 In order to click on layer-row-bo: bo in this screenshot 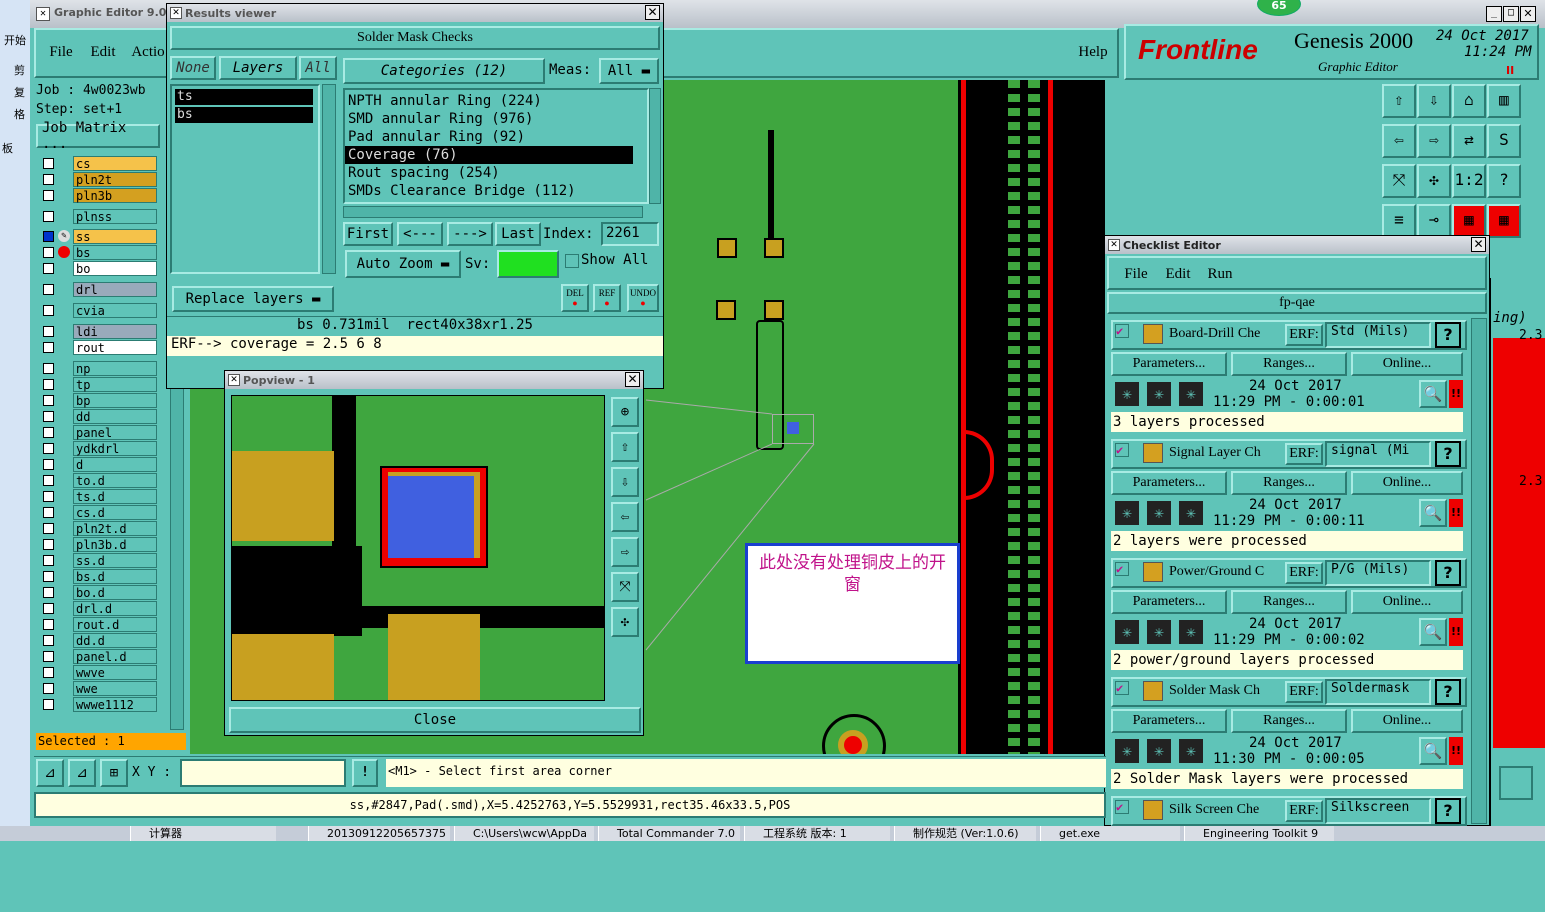, I will do `click(98, 268)`.